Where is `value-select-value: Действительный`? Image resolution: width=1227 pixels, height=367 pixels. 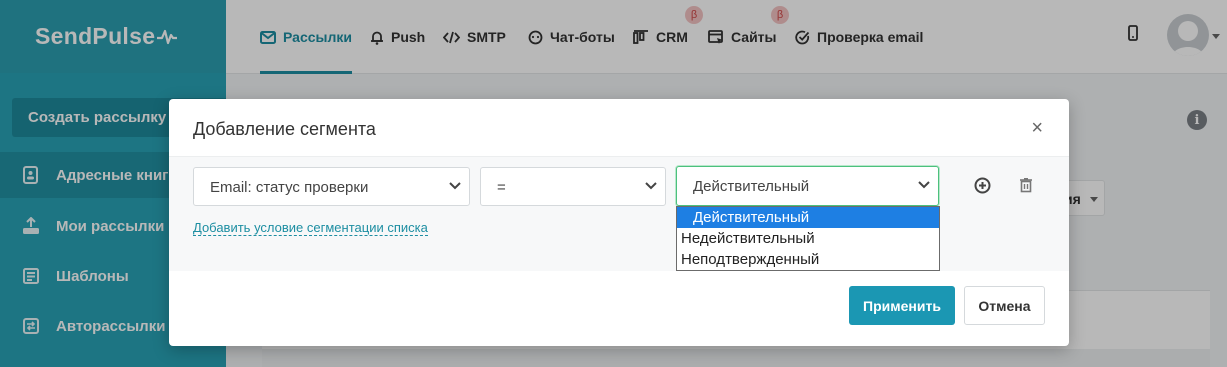
value-select-value: Действительный is located at coordinates (751, 186).